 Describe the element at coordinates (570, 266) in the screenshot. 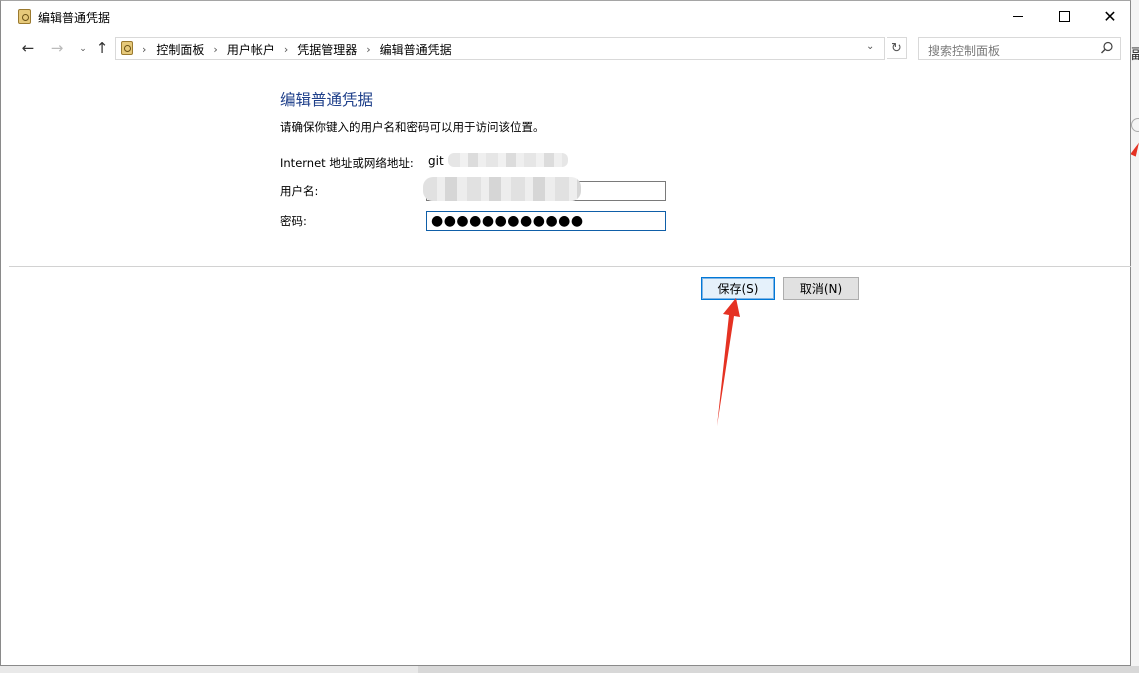

I see `divider` at that location.